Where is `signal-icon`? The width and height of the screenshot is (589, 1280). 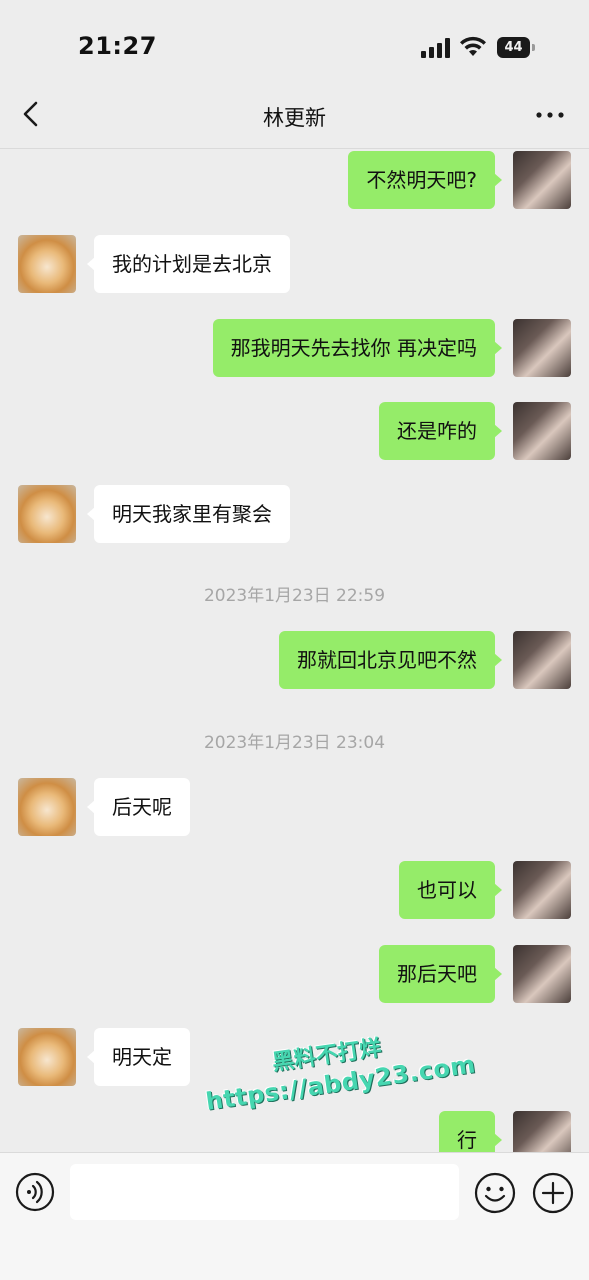
signal-icon is located at coordinates (435, 48).